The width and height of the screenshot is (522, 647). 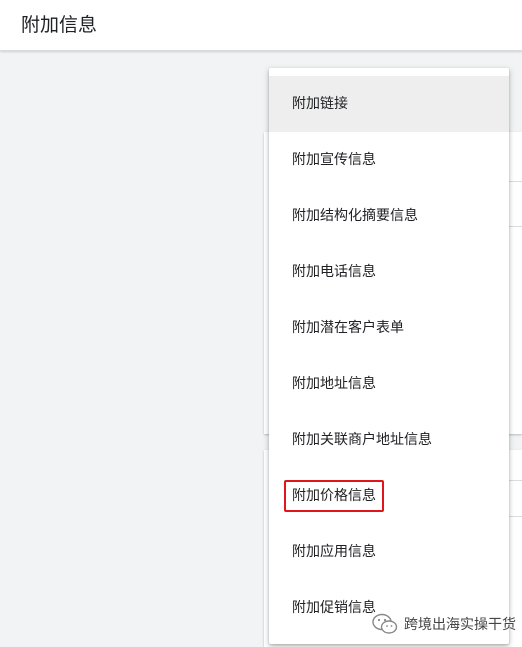 I want to click on menu-item-label: 附加促销信息, so click(x=334, y=608).